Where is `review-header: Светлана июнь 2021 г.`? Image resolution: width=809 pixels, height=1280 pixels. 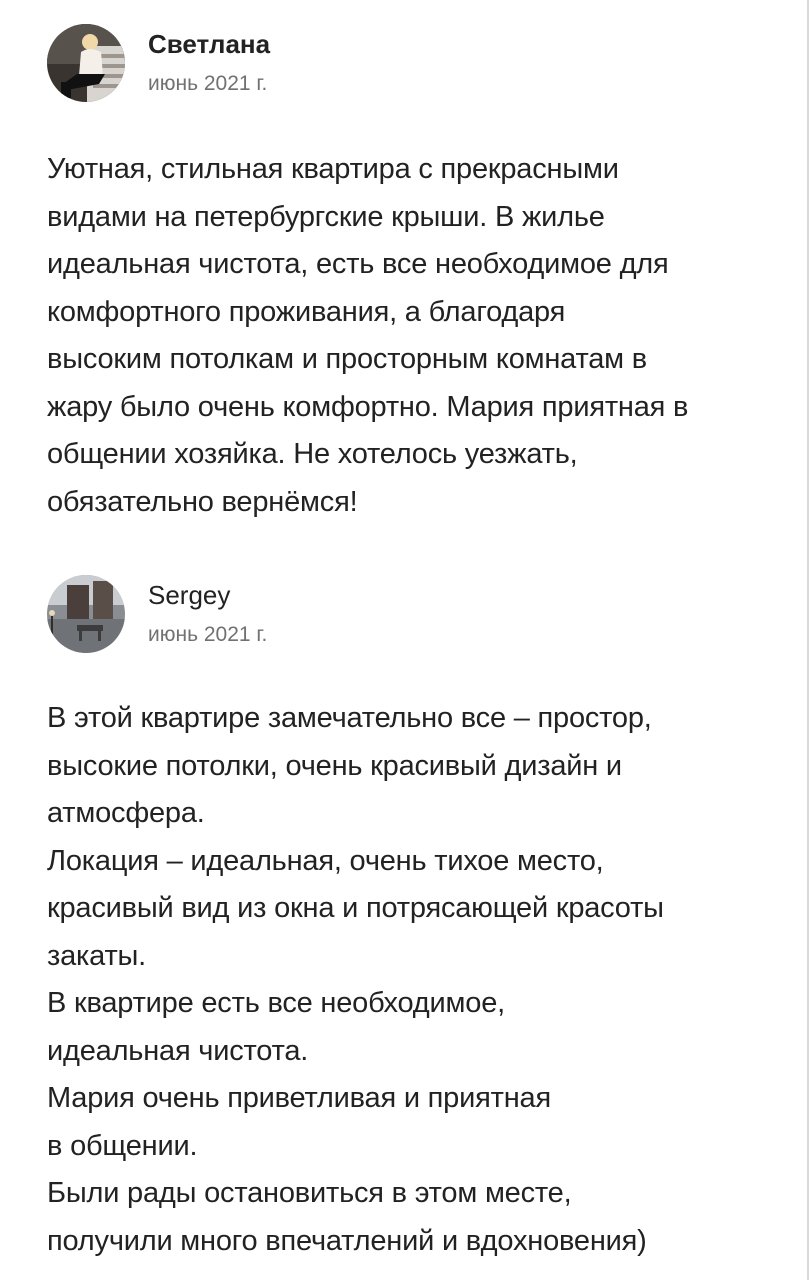
review-header: Светлана июнь 2021 г. is located at coordinates (407, 64).